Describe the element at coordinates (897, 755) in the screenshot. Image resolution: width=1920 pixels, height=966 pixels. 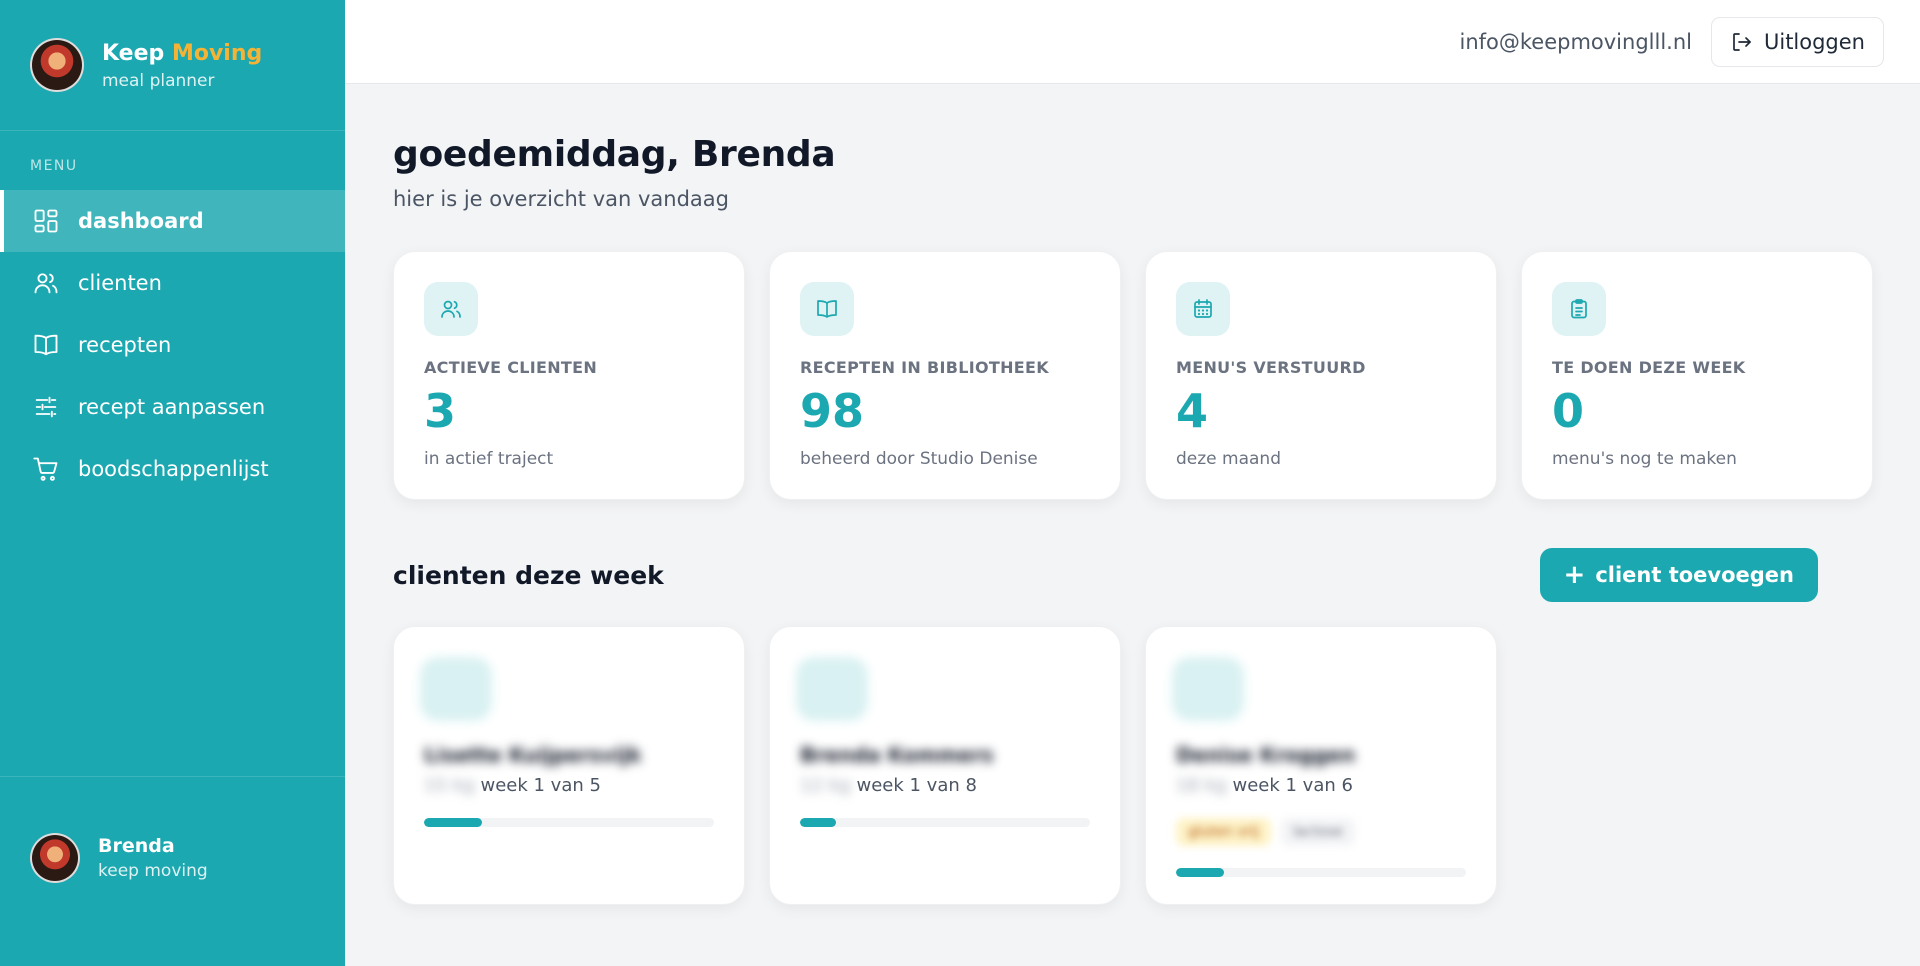
I see `client-name: Brenda Kommers` at that location.